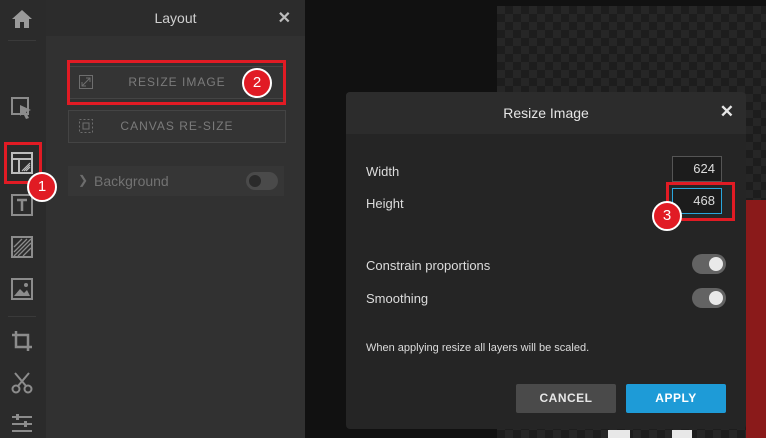  I want to click on cut-icon, so click(22, 383).